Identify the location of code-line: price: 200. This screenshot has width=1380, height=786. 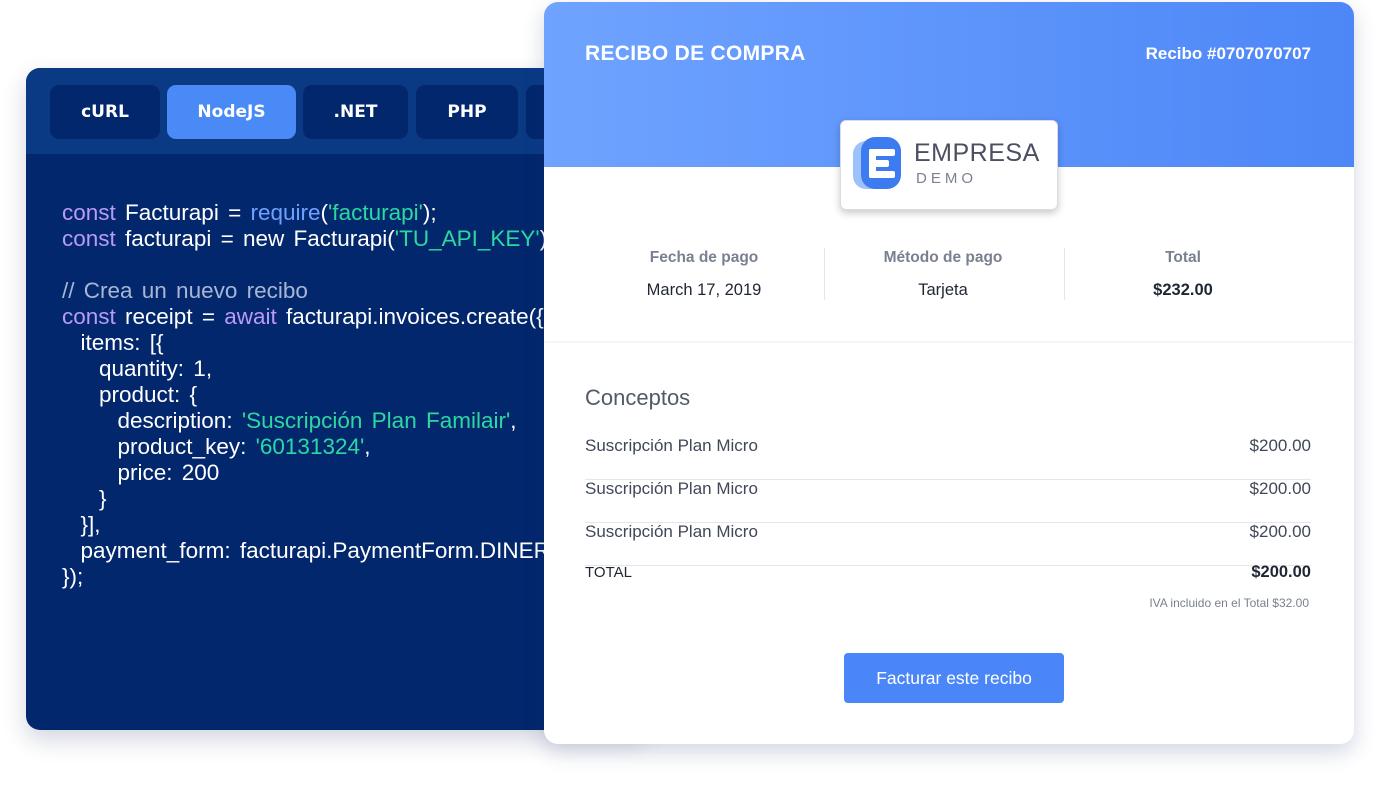
(342, 473).